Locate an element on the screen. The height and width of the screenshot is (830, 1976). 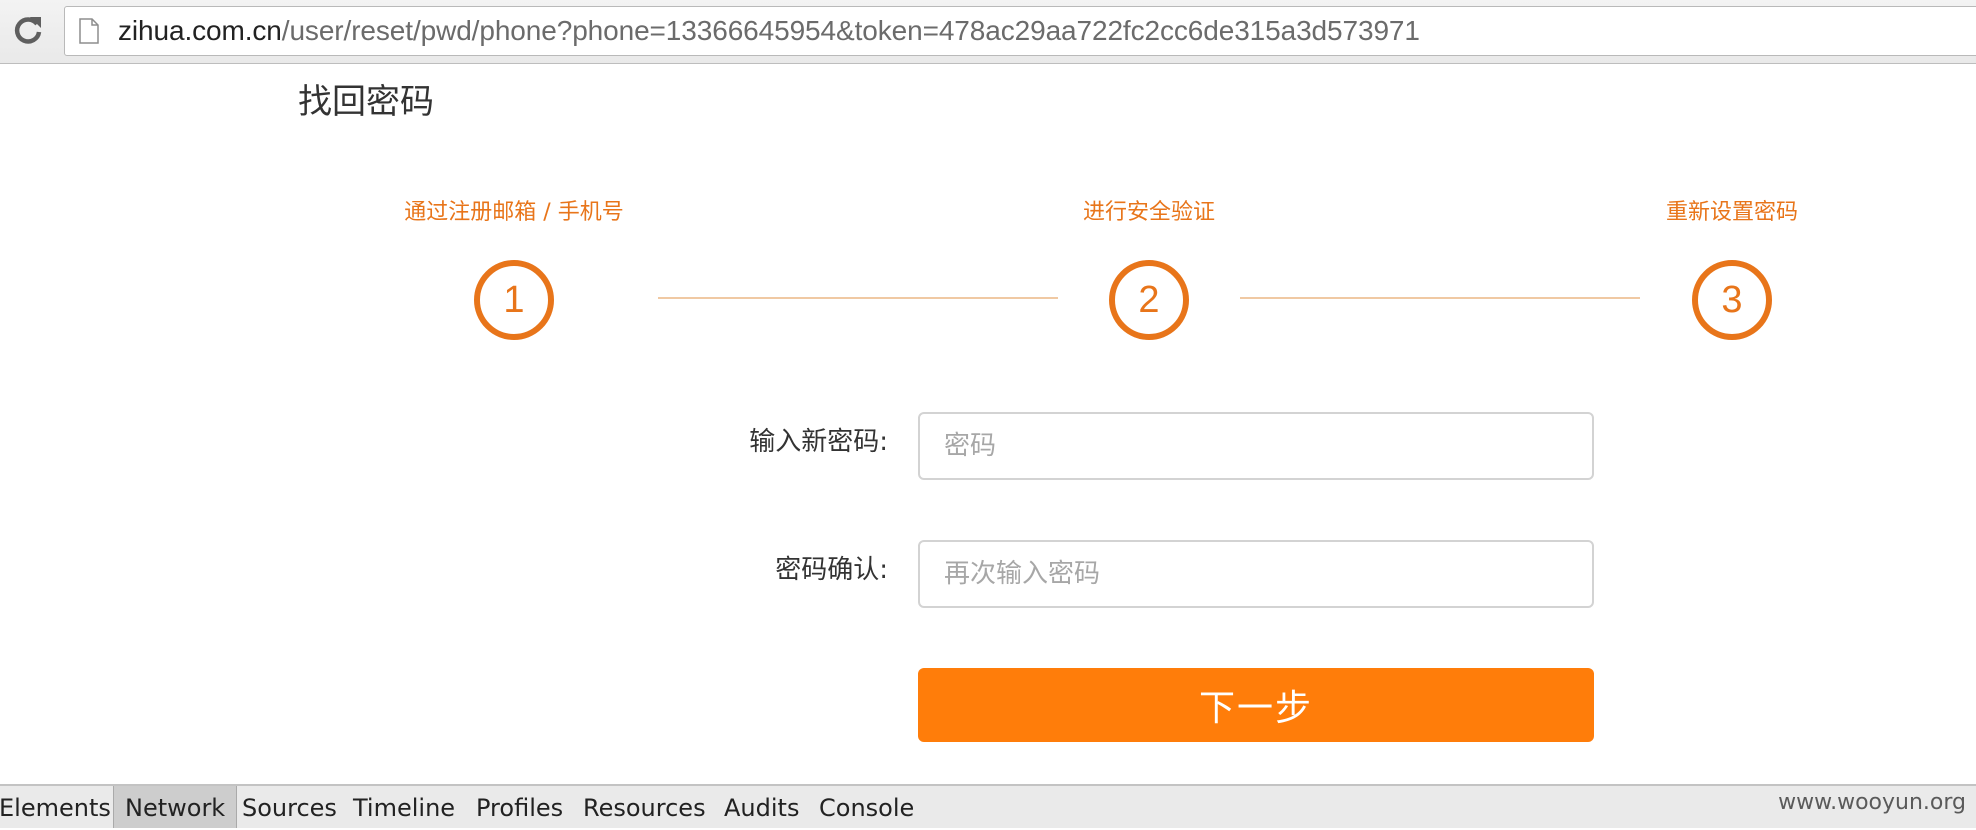
page-title: 找回密码 is located at coordinates (366, 102).